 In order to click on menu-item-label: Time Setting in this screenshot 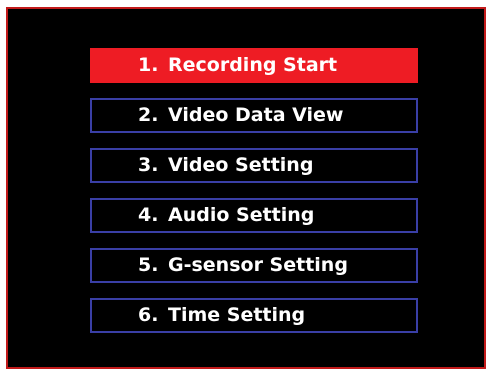, I will do `click(237, 315)`.